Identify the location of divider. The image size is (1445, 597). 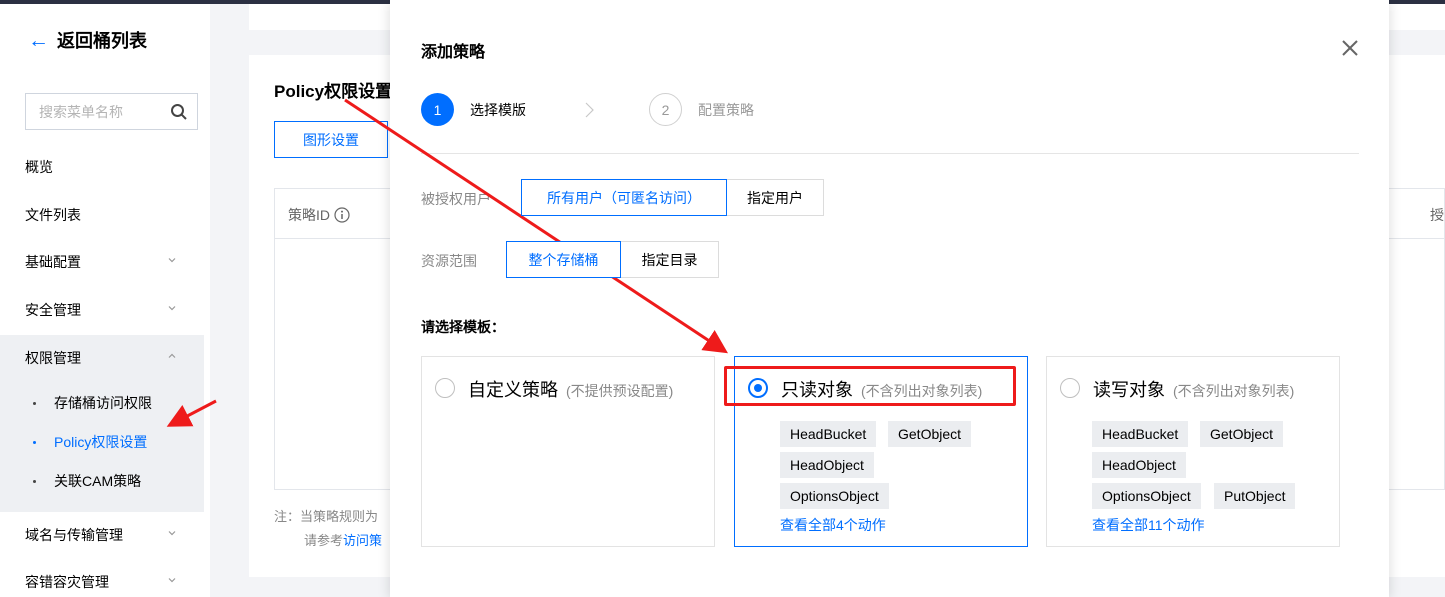
(890, 153).